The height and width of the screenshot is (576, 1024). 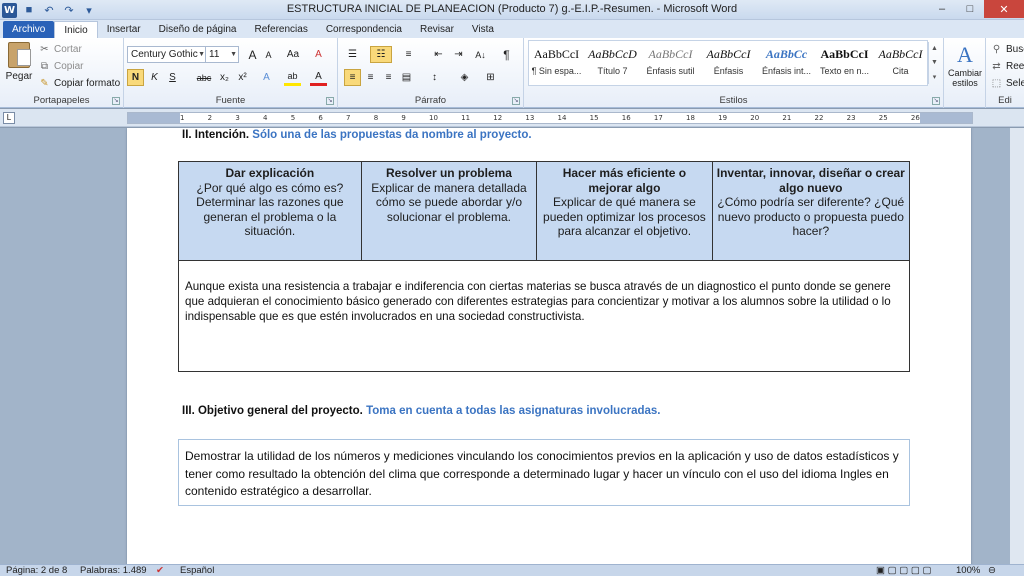 What do you see at coordinates (124, 29) in the screenshot?
I see `tab-insertar: Insertar` at bounding box center [124, 29].